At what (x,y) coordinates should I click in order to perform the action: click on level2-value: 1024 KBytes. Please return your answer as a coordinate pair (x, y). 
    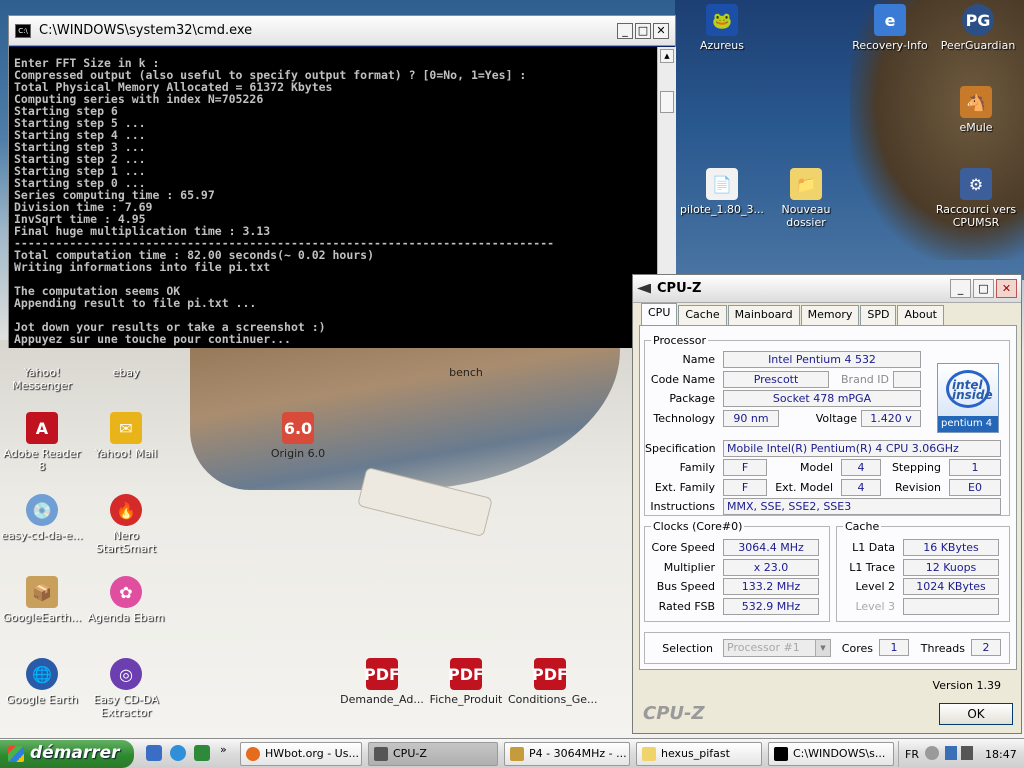
    Looking at the image, I should click on (951, 586).